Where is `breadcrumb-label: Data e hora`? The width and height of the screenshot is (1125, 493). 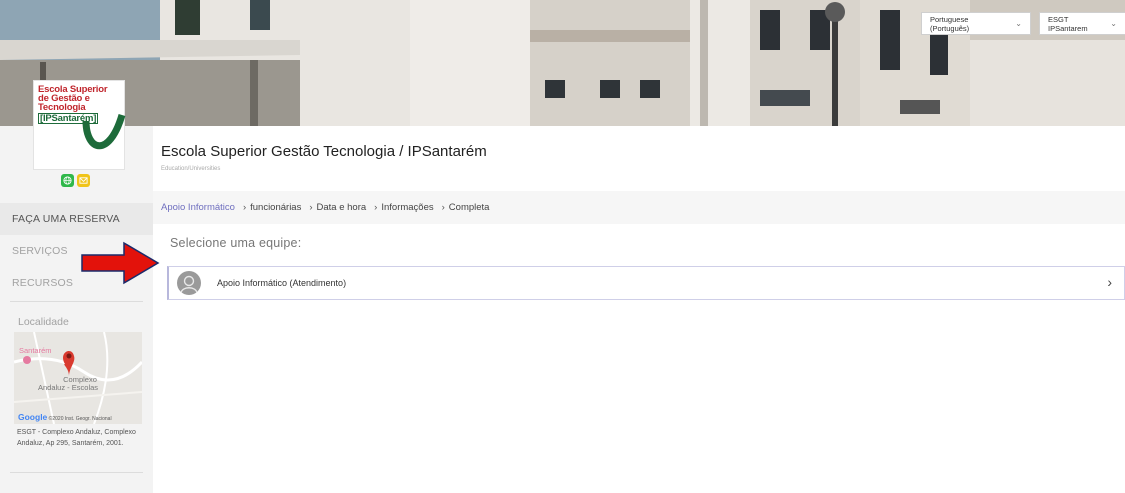 breadcrumb-label: Data e hora is located at coordinates (341, 207).